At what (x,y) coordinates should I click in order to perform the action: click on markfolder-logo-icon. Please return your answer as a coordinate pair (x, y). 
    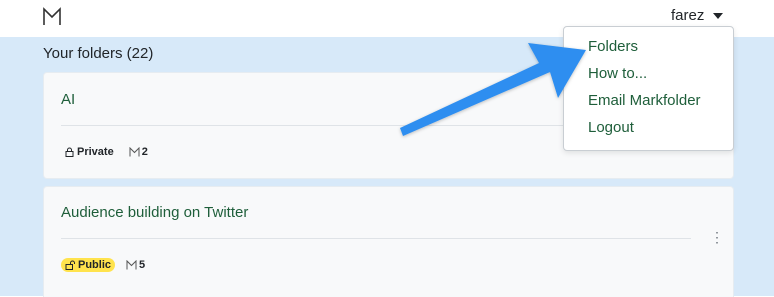
    Looking at the image, I should click on (52, 17).